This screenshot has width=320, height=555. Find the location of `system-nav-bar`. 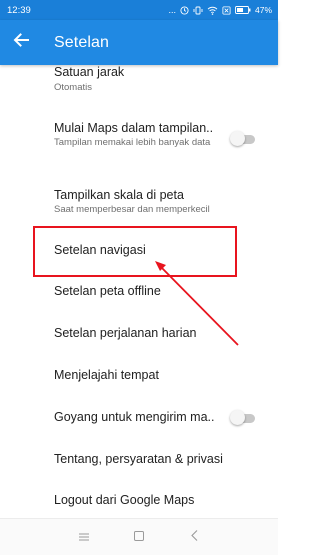

system-nav-bar is located at coordinates (139, 536).